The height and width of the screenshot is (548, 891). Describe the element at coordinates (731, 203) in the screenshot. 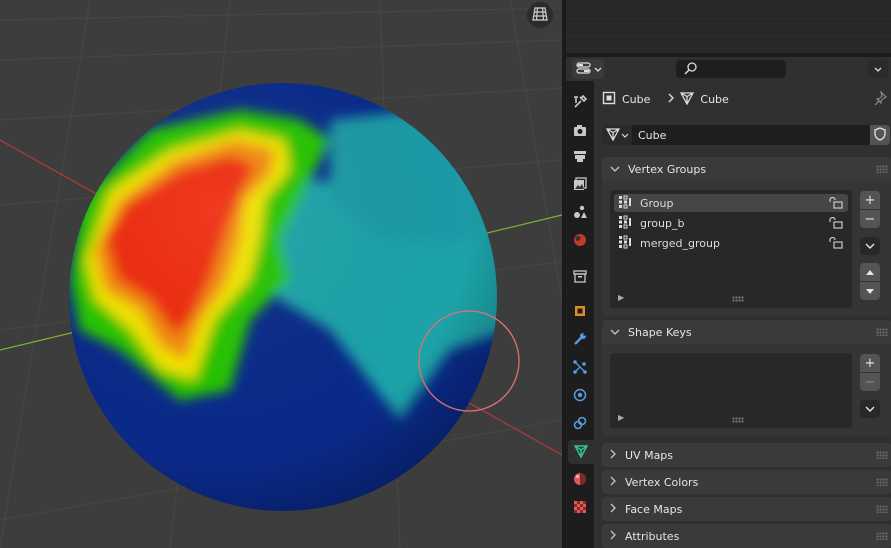

I see `list-item: Group` at that location.